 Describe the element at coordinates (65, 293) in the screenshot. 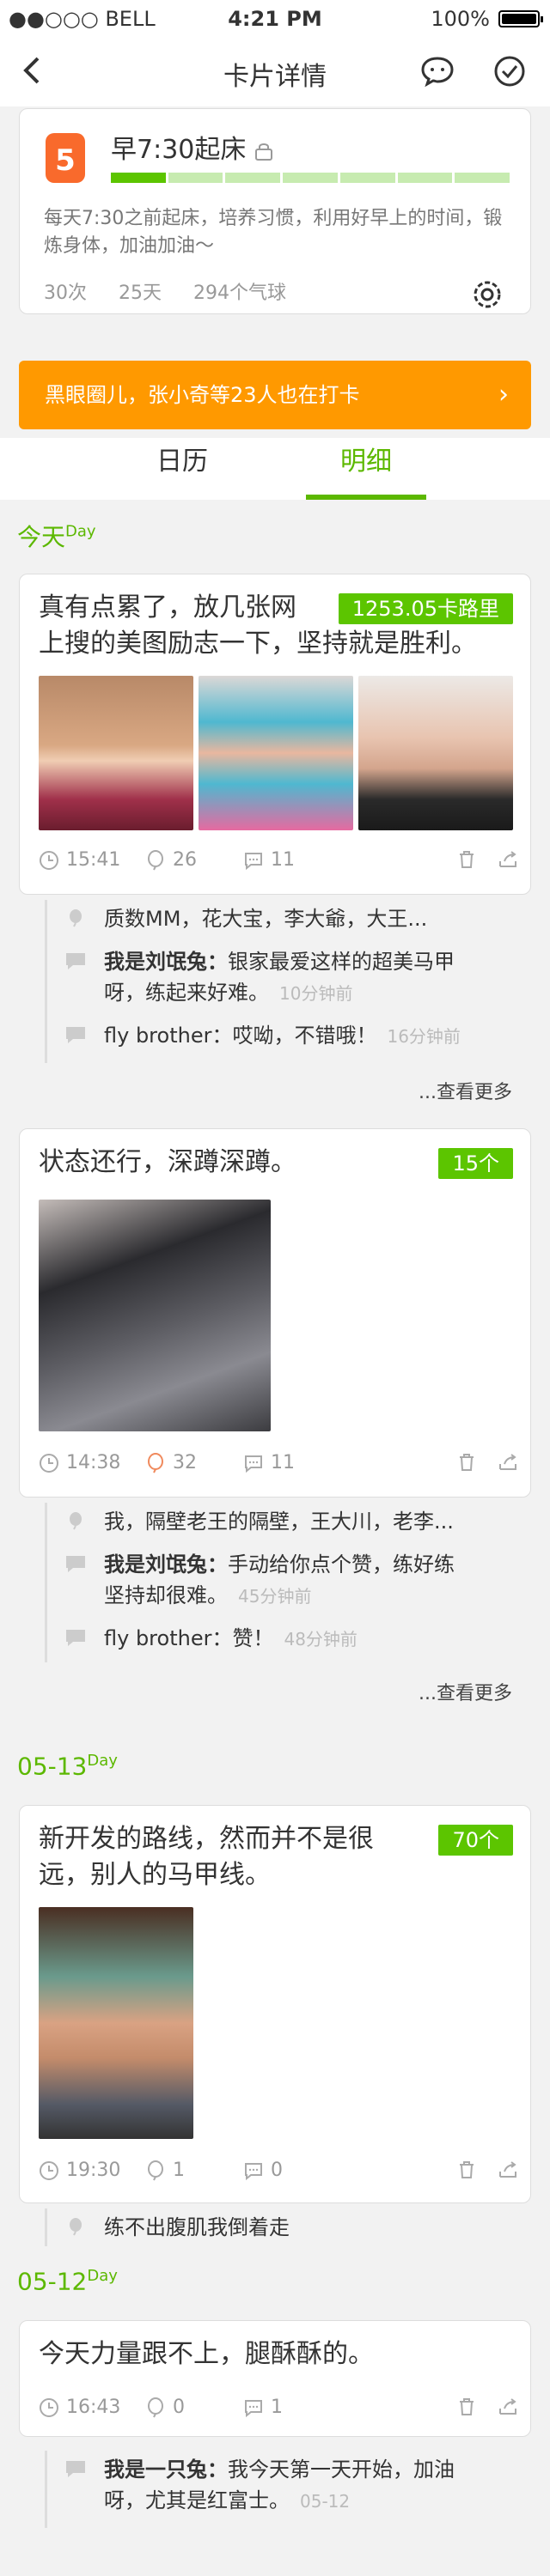

I see `stat-times: 30次` at that location.